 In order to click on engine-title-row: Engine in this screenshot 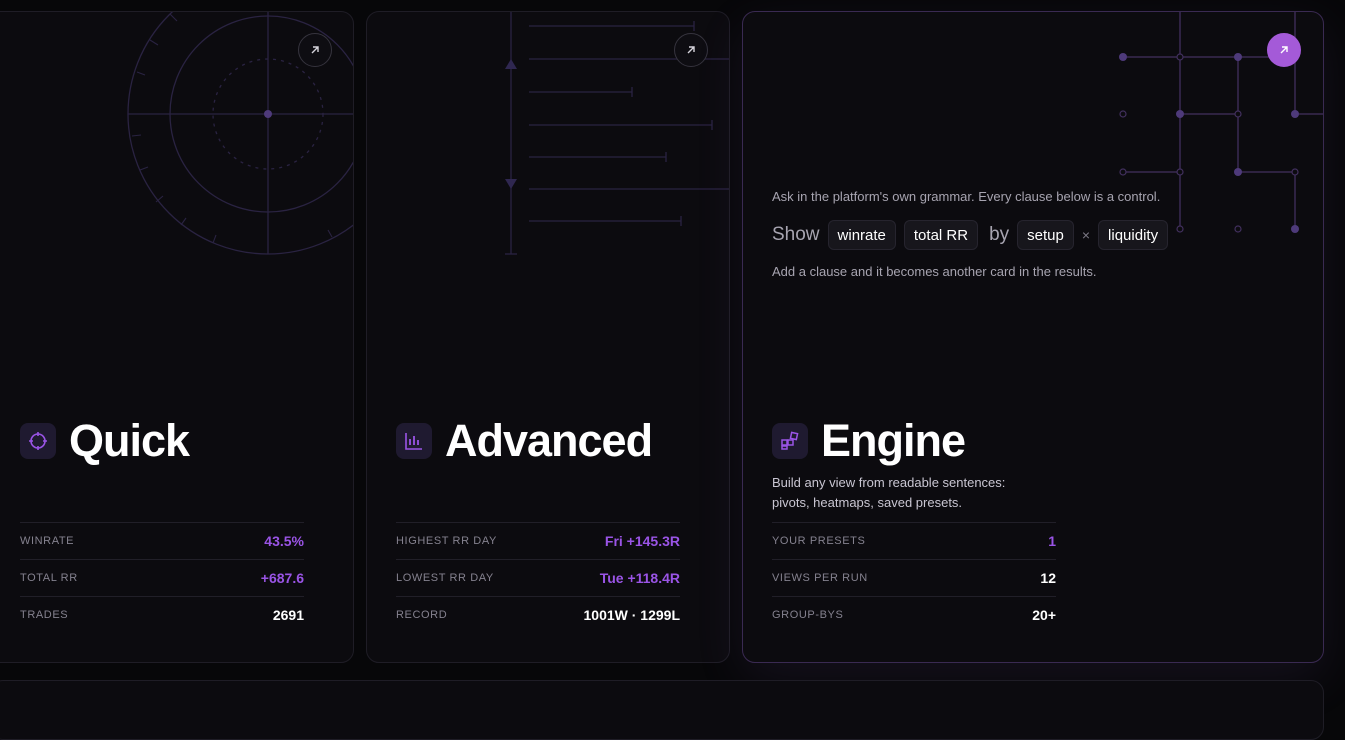, I will do `click(869, 440)`.